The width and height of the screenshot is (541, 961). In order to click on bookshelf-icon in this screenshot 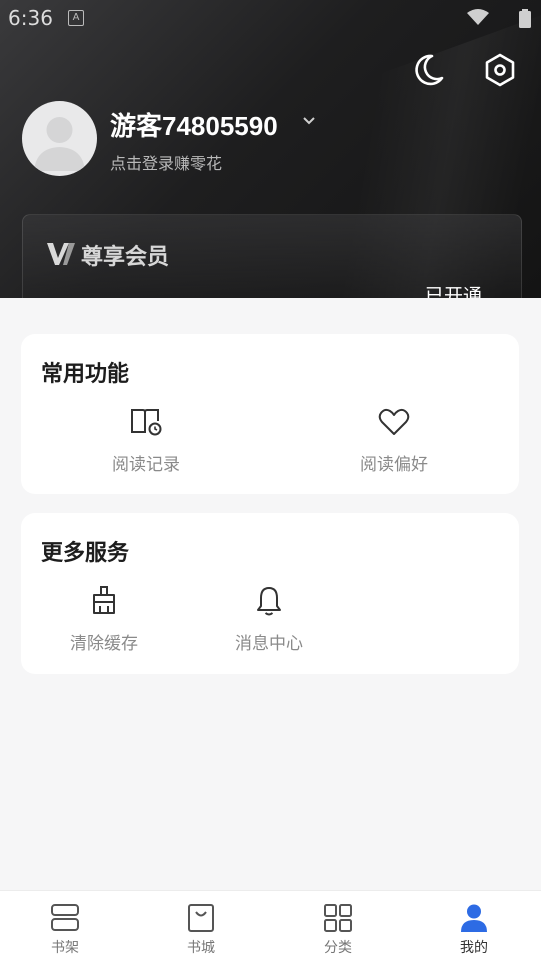, I will do `click(65, 917)`.